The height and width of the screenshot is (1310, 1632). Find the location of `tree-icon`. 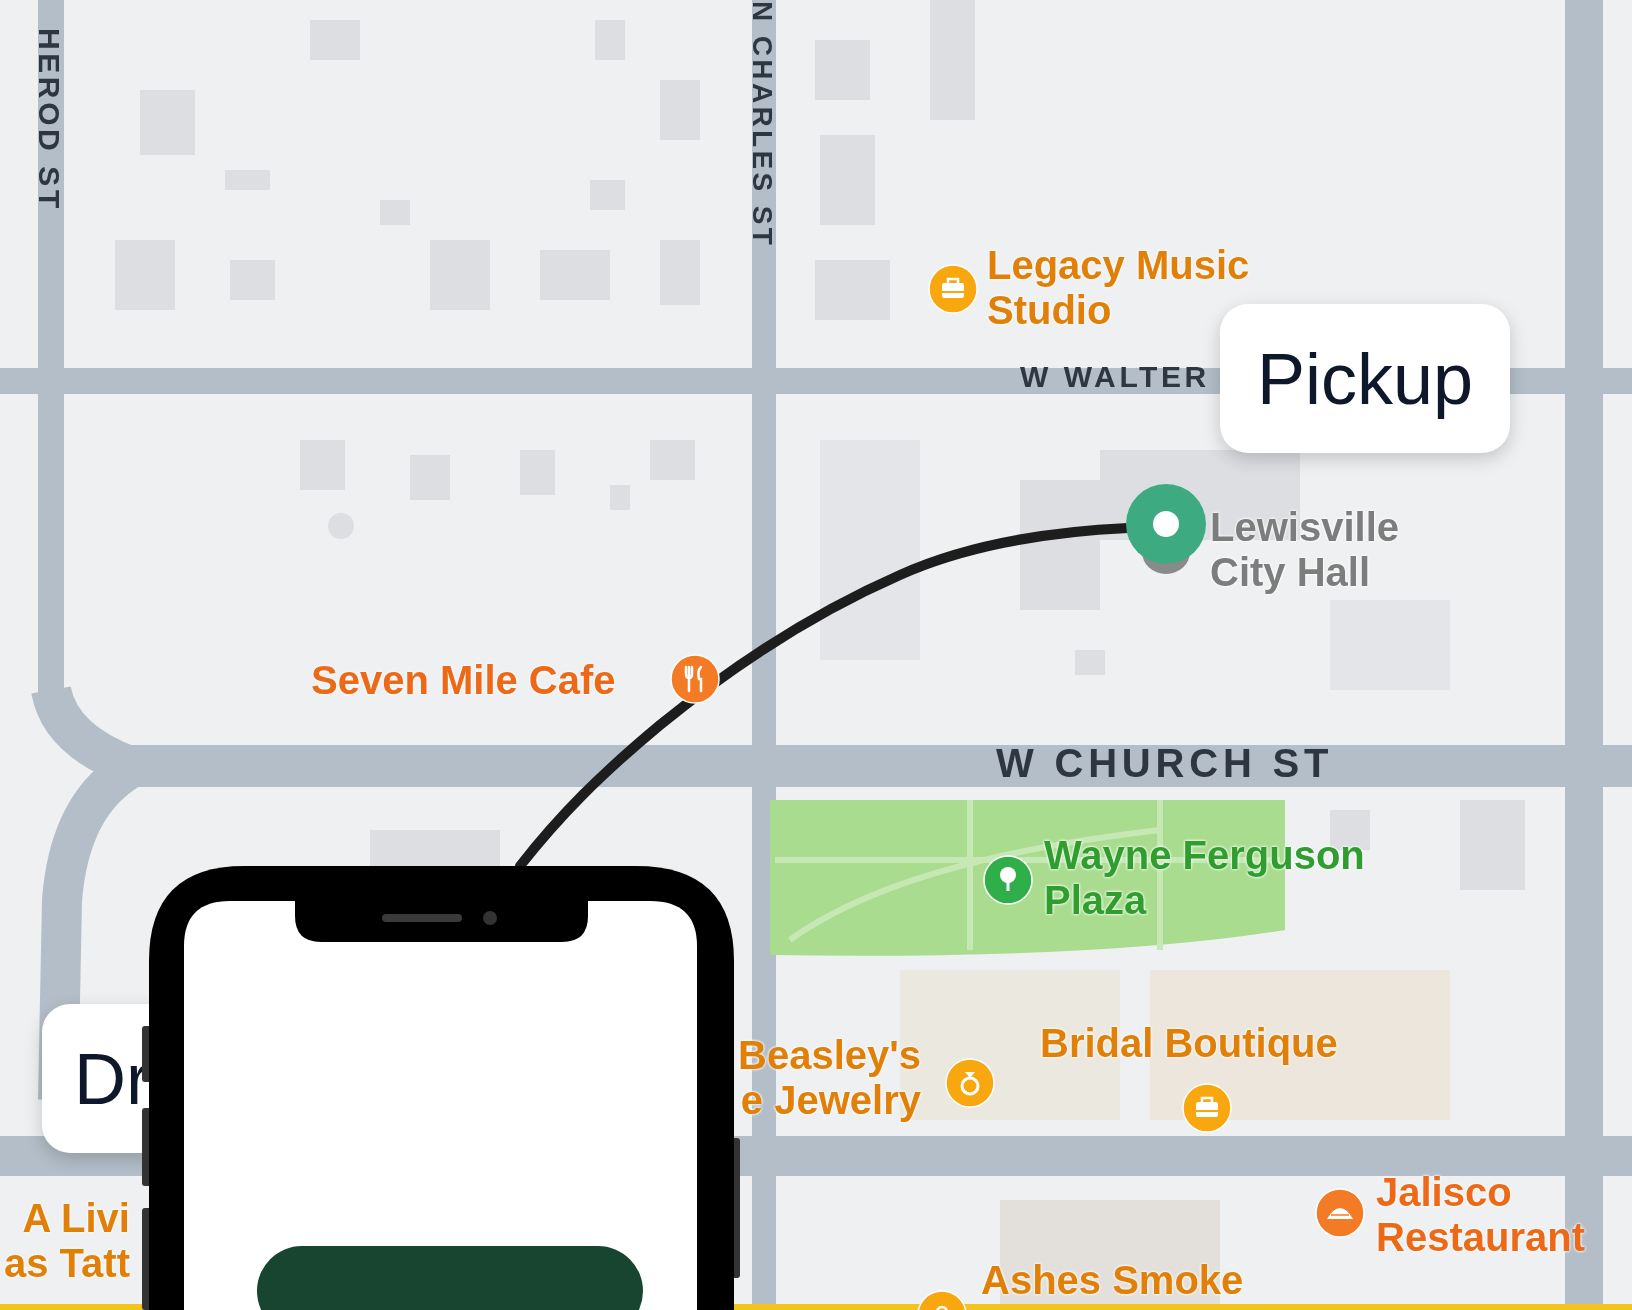

tree-icon is located at coordinates (1008, 880).